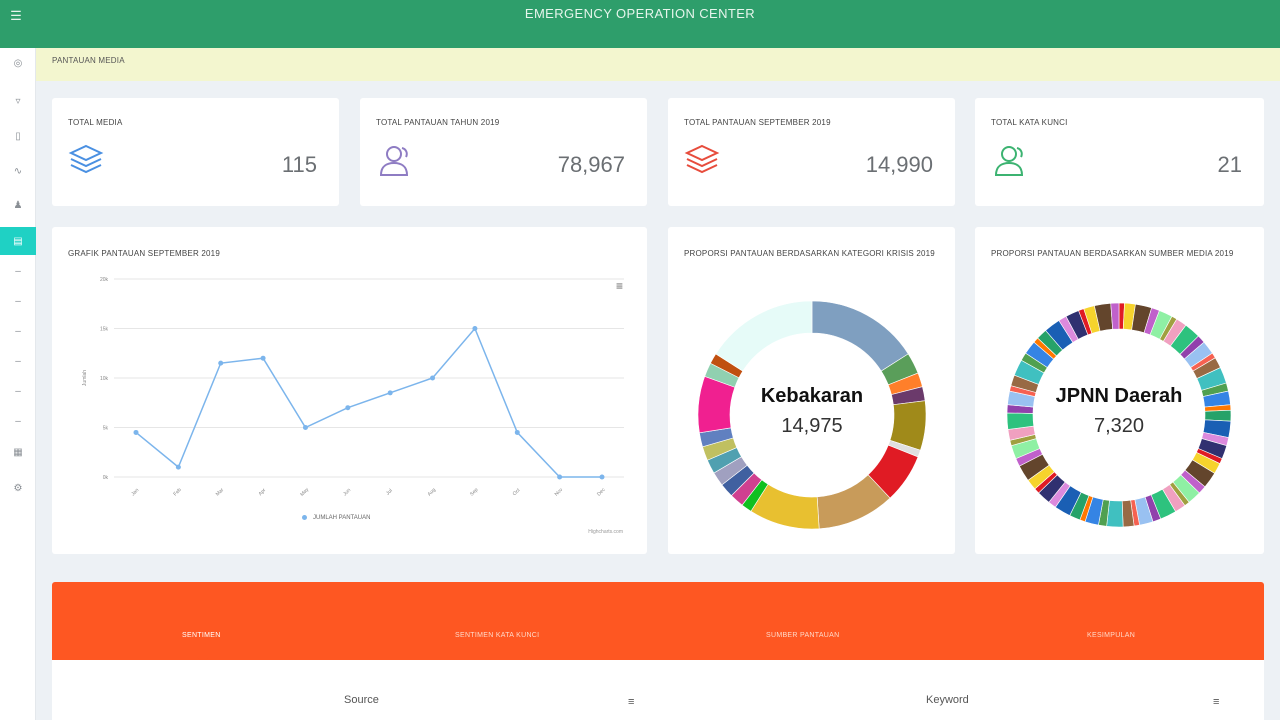 The width and height of the screenshot is (1280, 720). Describe the element at coordinates (85, 378) in the screenshot. I see `y-axis-label: Jumlah` at that location.